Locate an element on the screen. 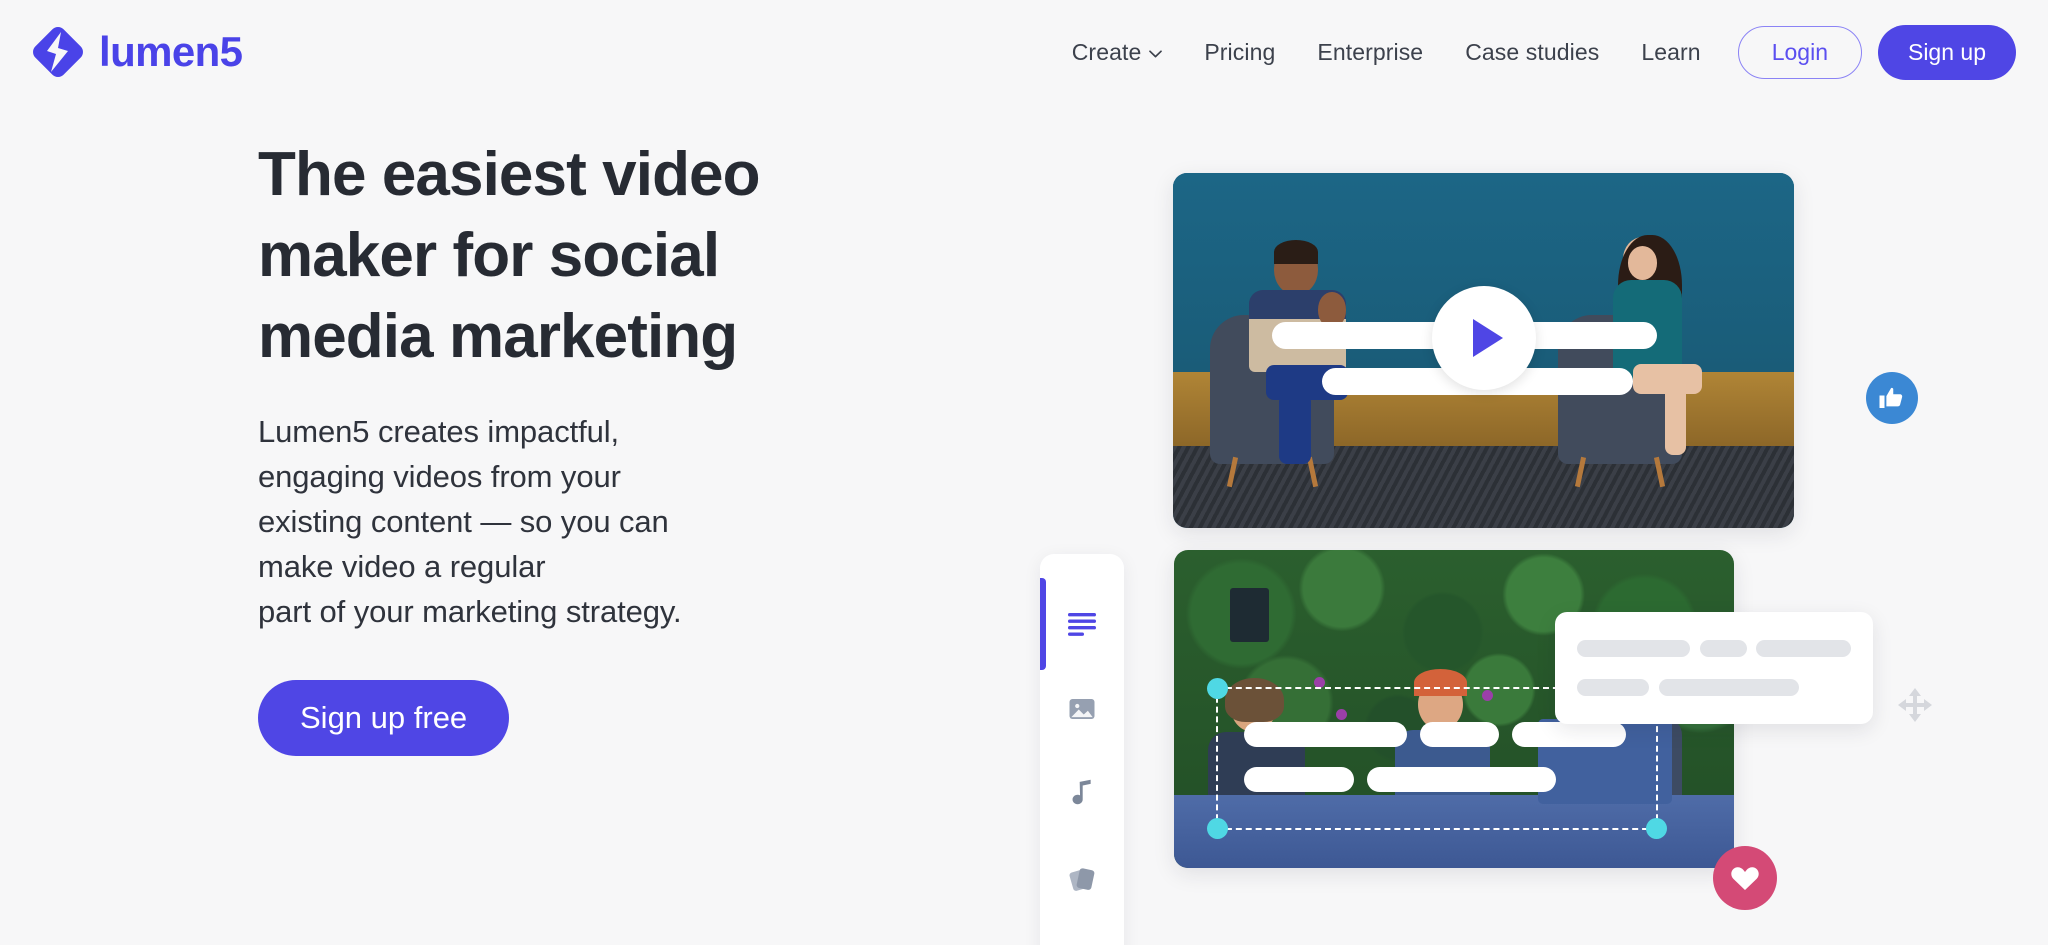  thumbs-up-icon is located at coordinates (1891, 397).